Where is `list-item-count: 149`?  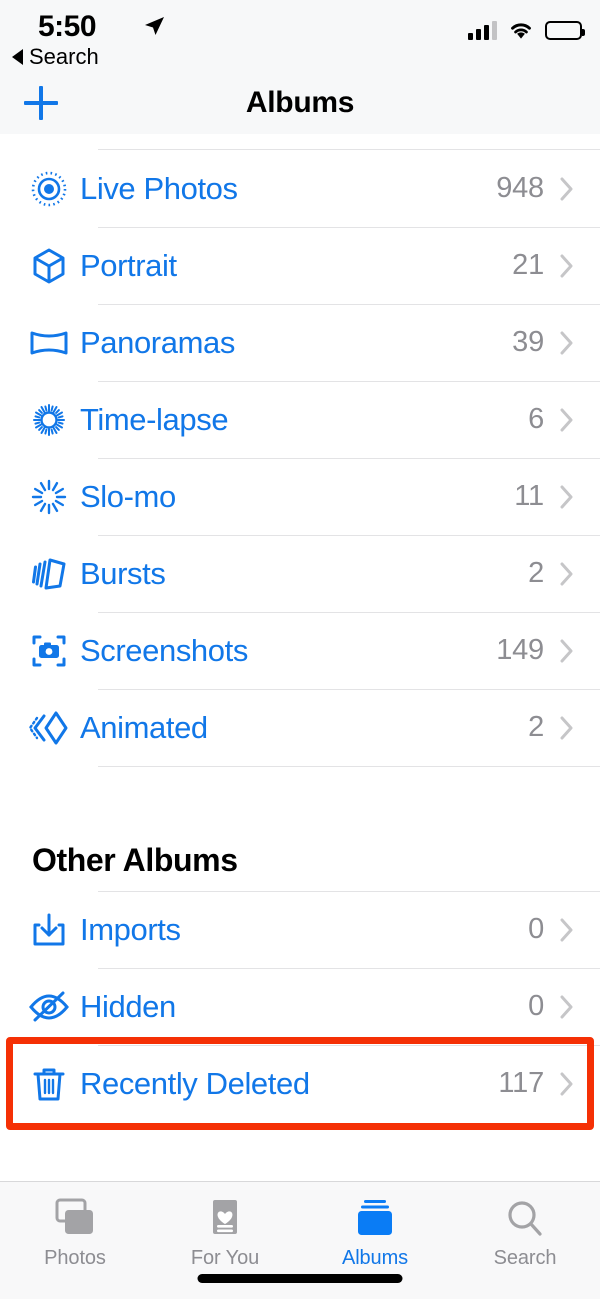 list-item-count: 149 is located at coordinates (520, 650).